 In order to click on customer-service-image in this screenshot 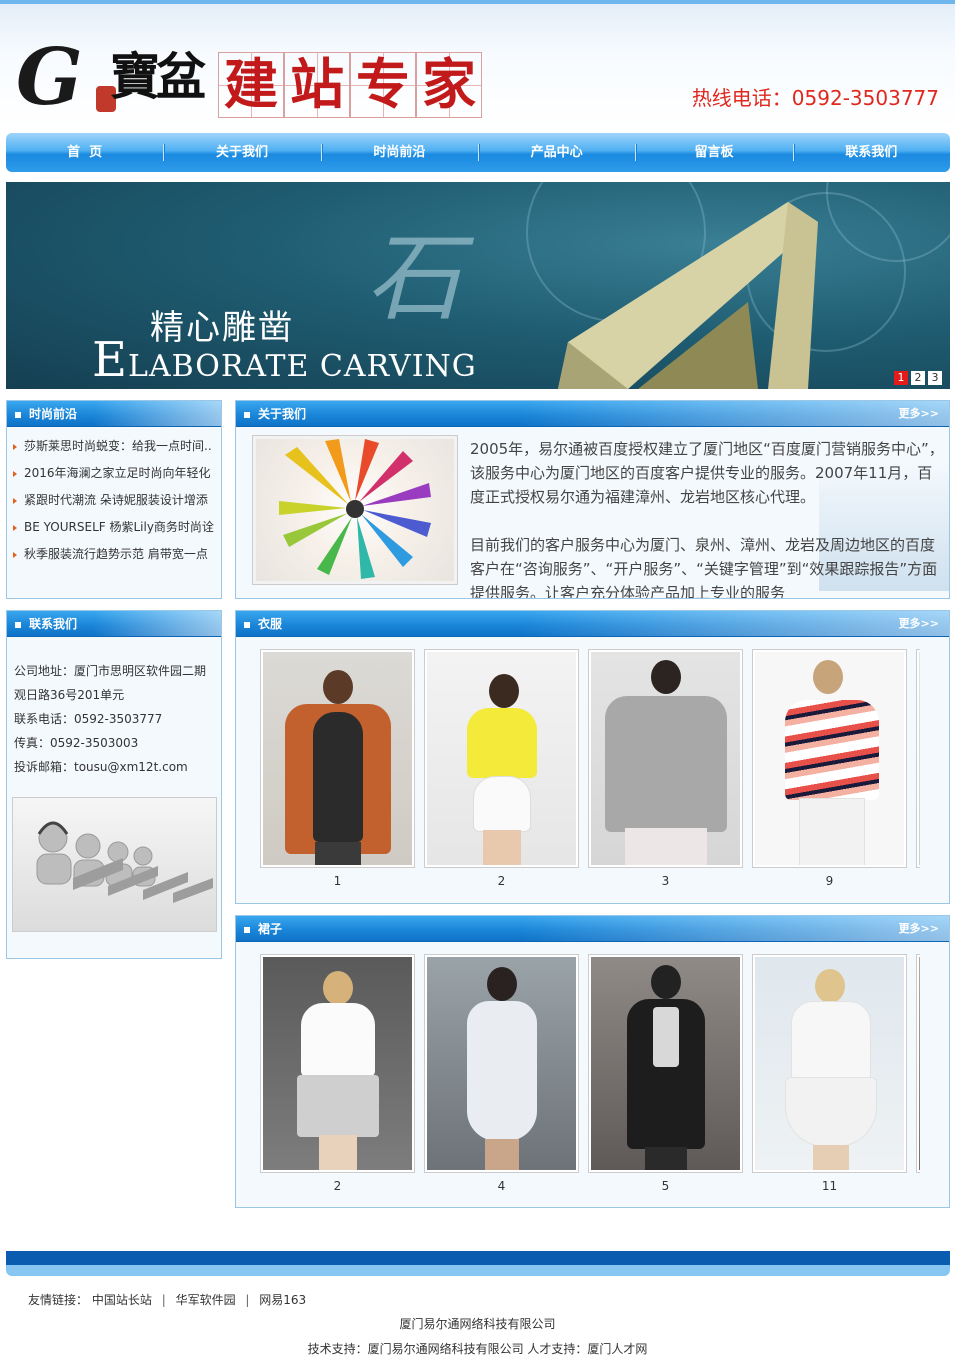, I will do `click(114, 864)`.